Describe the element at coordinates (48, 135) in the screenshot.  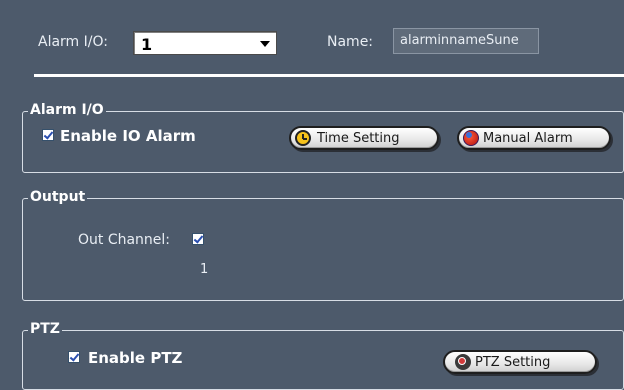
I see `enable-io-alarm-checkbox` at that location.